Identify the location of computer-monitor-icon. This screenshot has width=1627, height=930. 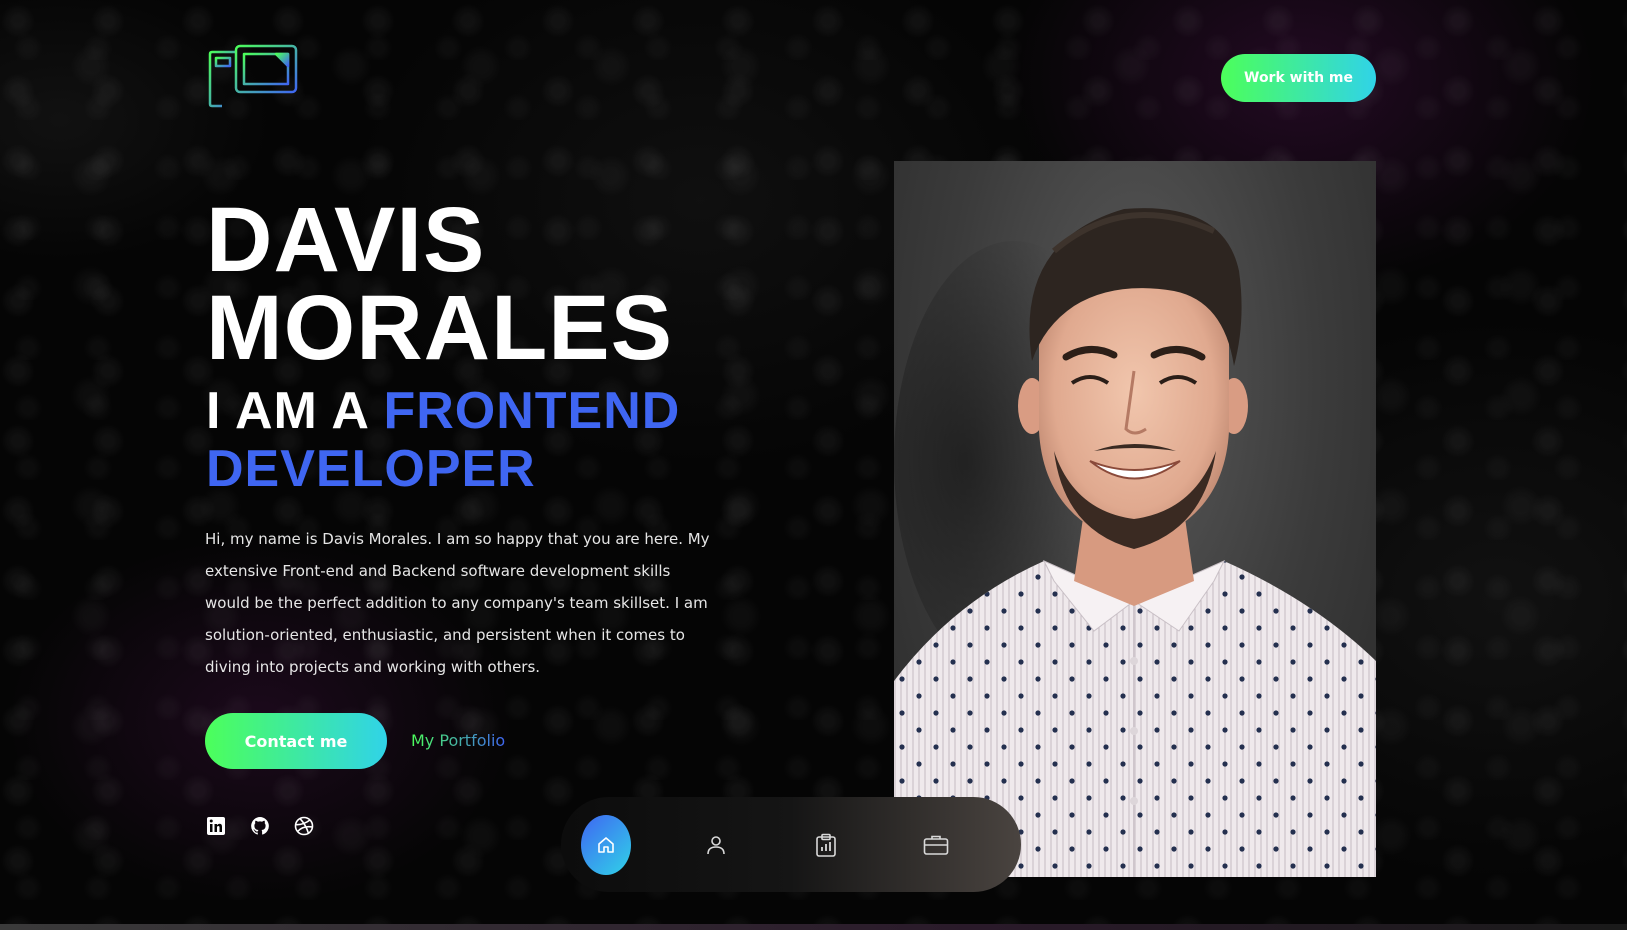
(254, 78).